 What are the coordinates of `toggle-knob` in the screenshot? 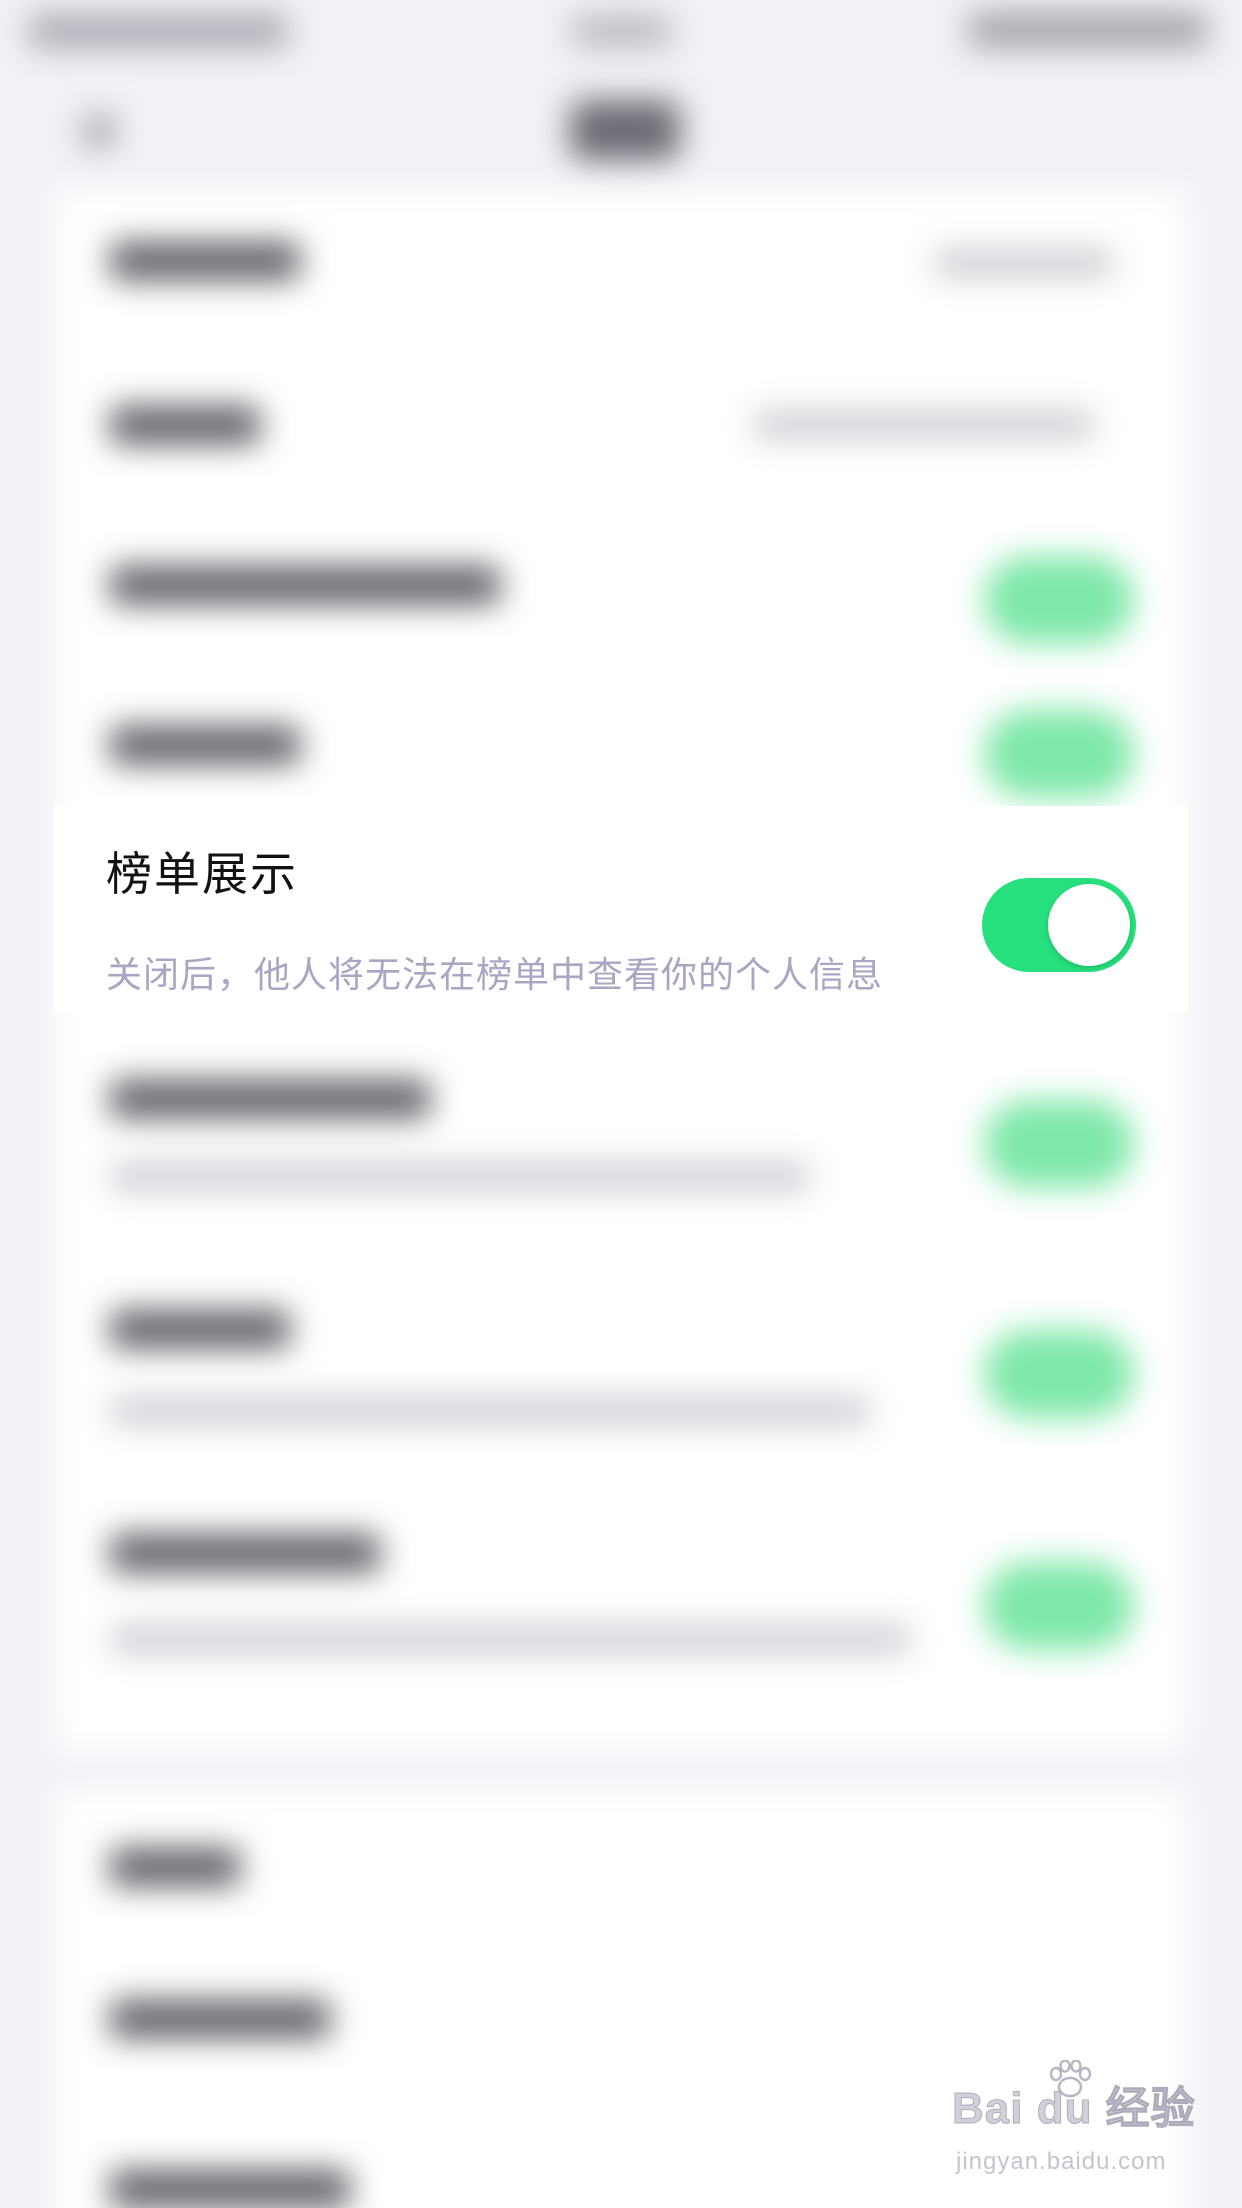 It's located at (1089, 925).